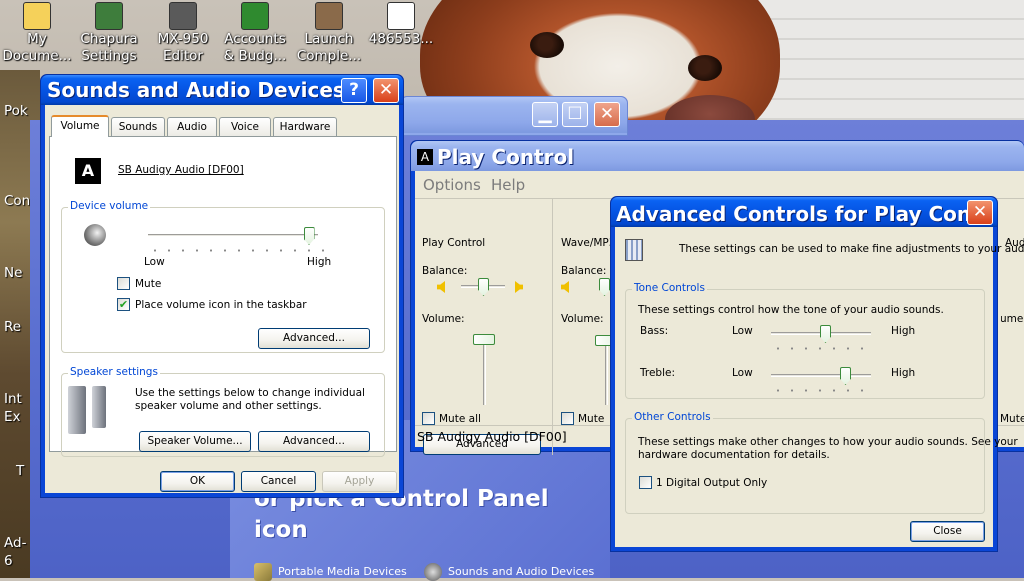 This screenshot has width=1024, height=581. Describe the element at coordinates (8, 561) in the screenshot. I see `desktop-icon-label: 6` at that location.